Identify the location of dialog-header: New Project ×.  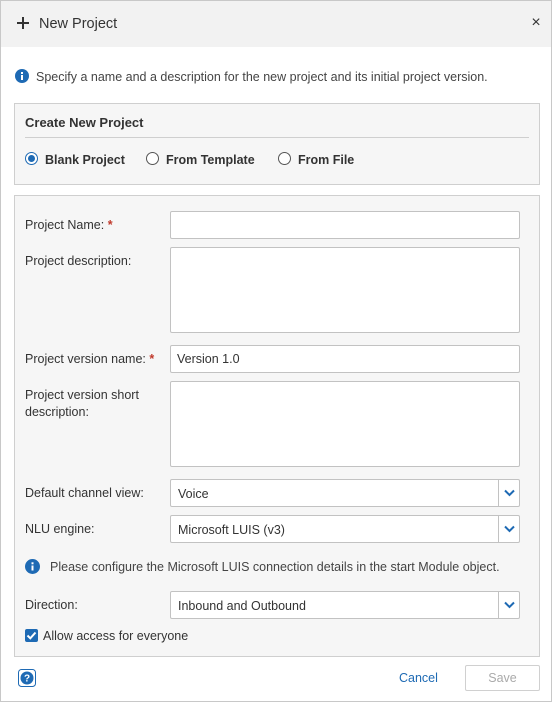
(276, 24).